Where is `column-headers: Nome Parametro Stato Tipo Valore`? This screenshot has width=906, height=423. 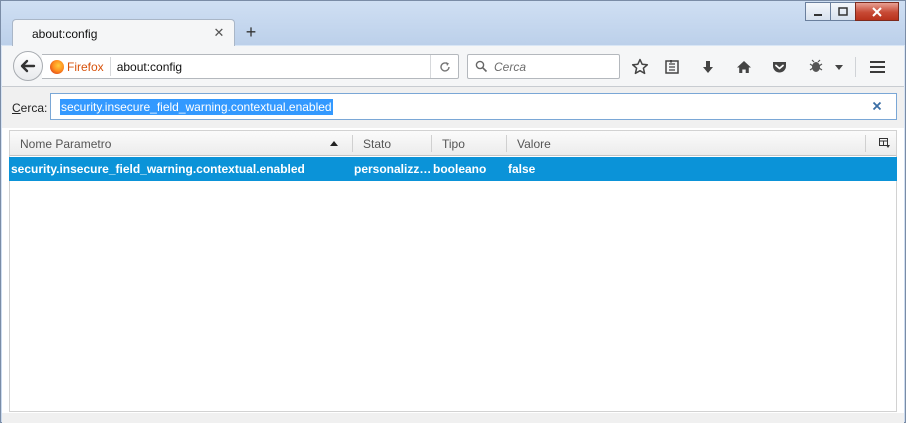
column-headers: Nome Parametro Stato Tipo Valore is located at coordinates (453, 143).